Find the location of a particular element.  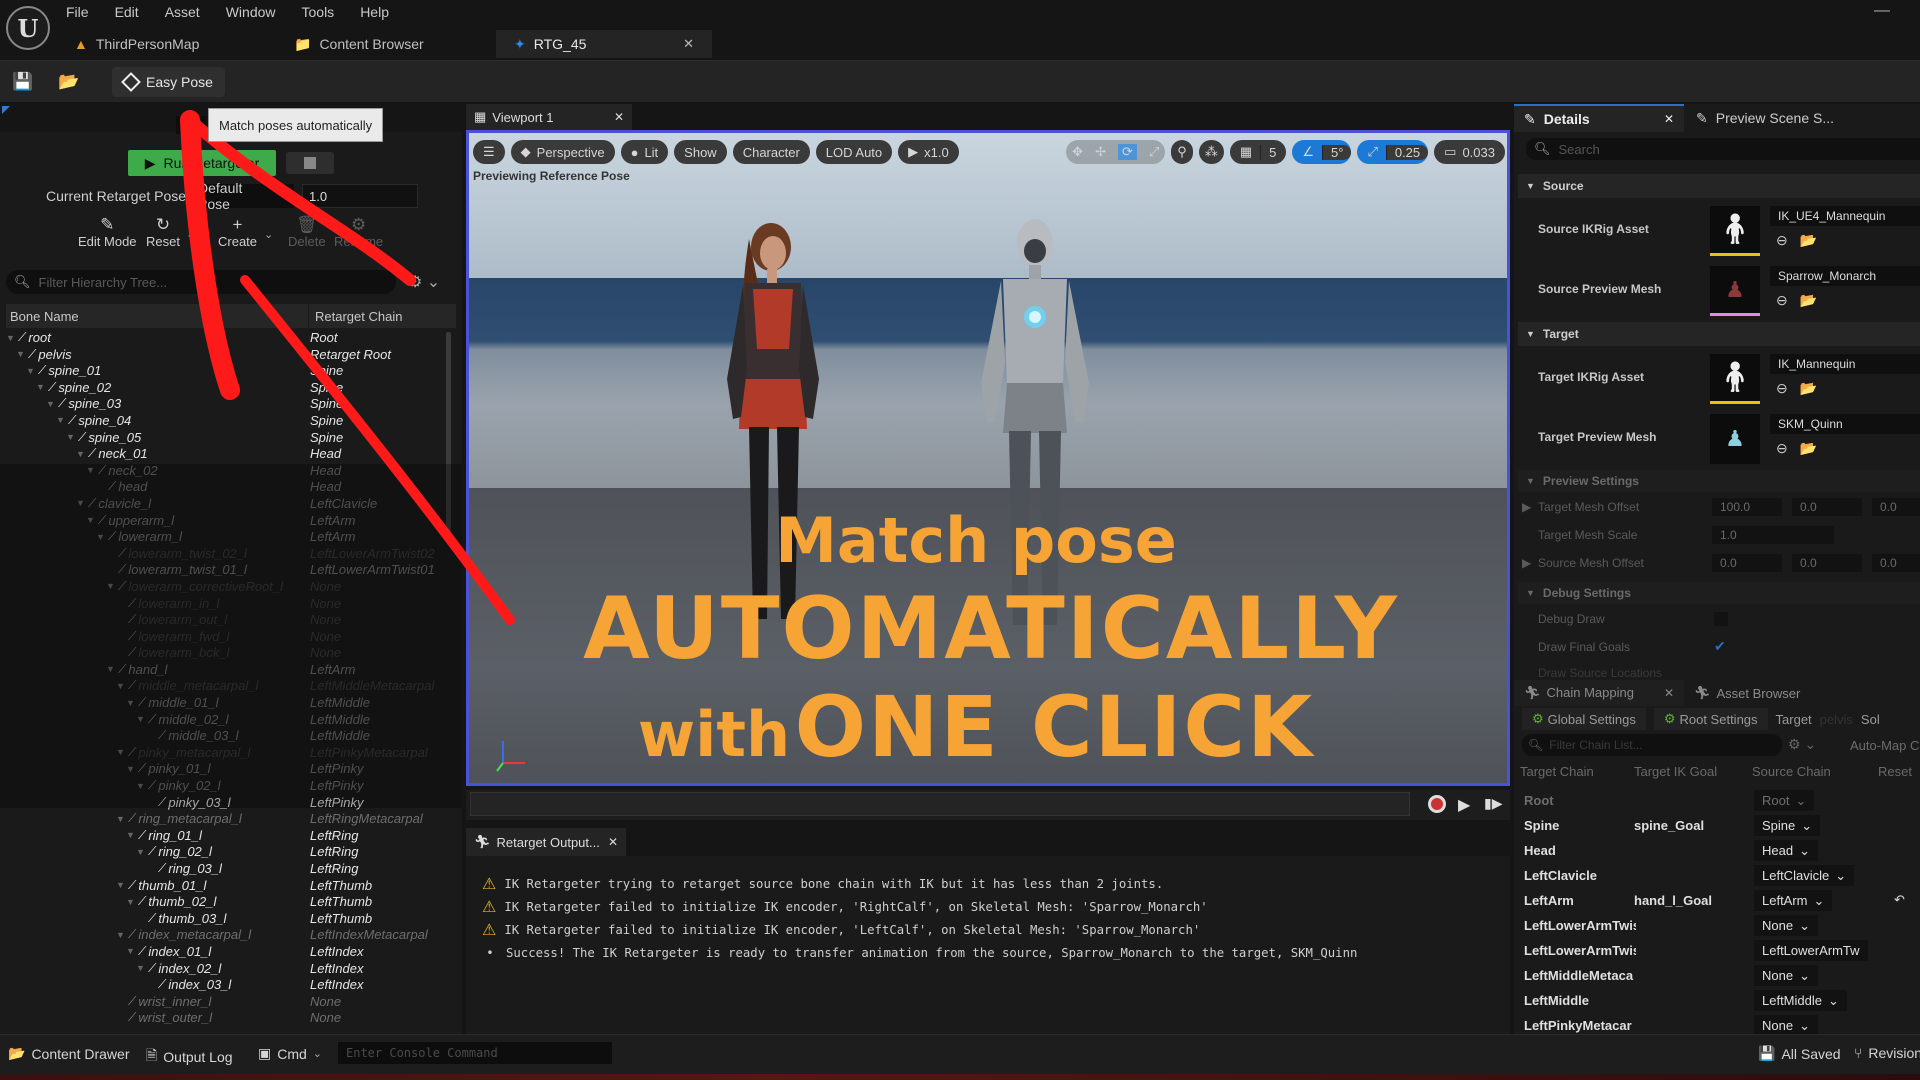

menu-window: Window is located at coordinates (258, 12).